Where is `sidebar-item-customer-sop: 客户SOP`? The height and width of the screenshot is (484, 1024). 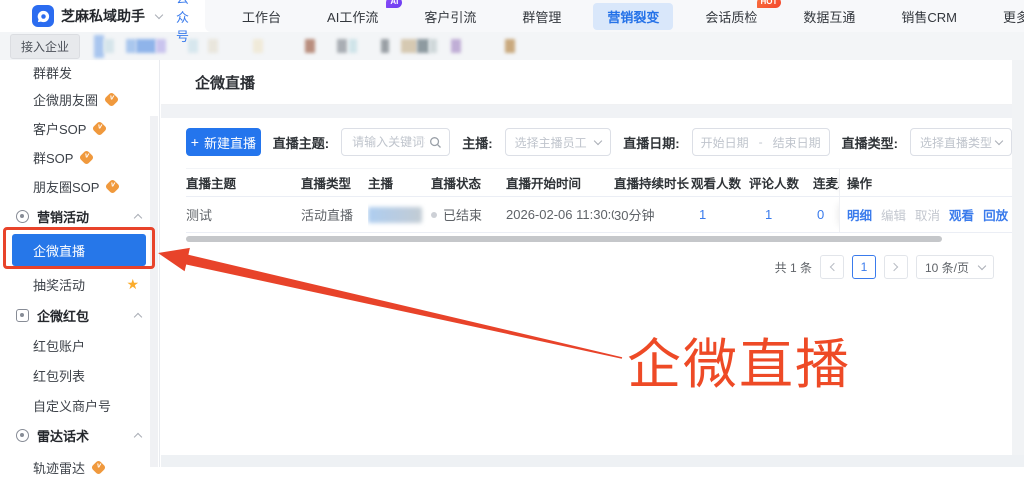
sidebar-item-customer-sop: 客户SOP is located at coordinates (79, 128).